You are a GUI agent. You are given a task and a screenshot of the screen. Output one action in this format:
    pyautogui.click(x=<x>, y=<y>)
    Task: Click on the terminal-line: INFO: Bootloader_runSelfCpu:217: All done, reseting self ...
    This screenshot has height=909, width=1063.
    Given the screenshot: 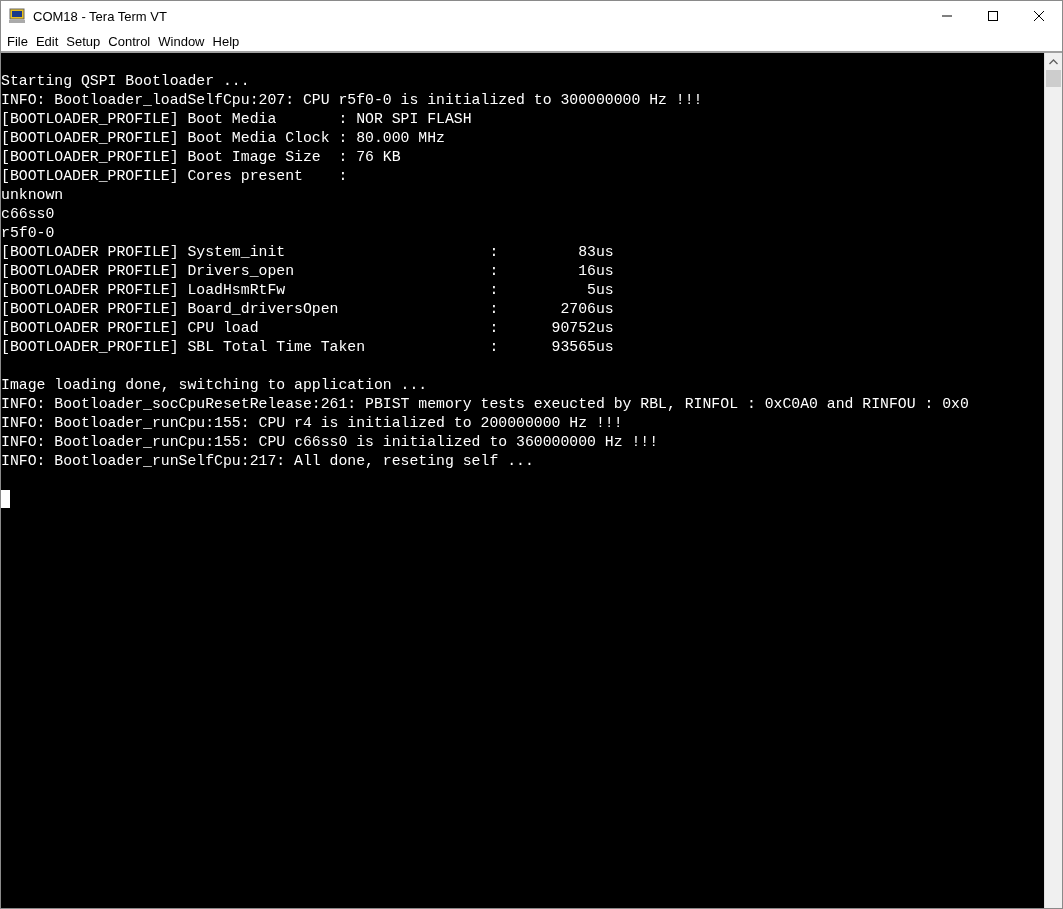 What is the action you would take?
    pyautogui.click(x=268, y=461)
    